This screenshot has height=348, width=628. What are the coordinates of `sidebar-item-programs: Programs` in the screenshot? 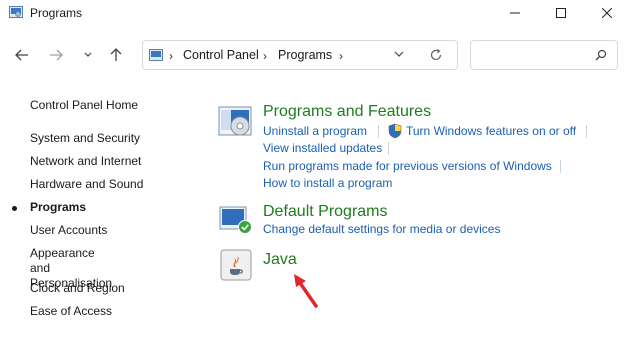 It's located at (49, 207).